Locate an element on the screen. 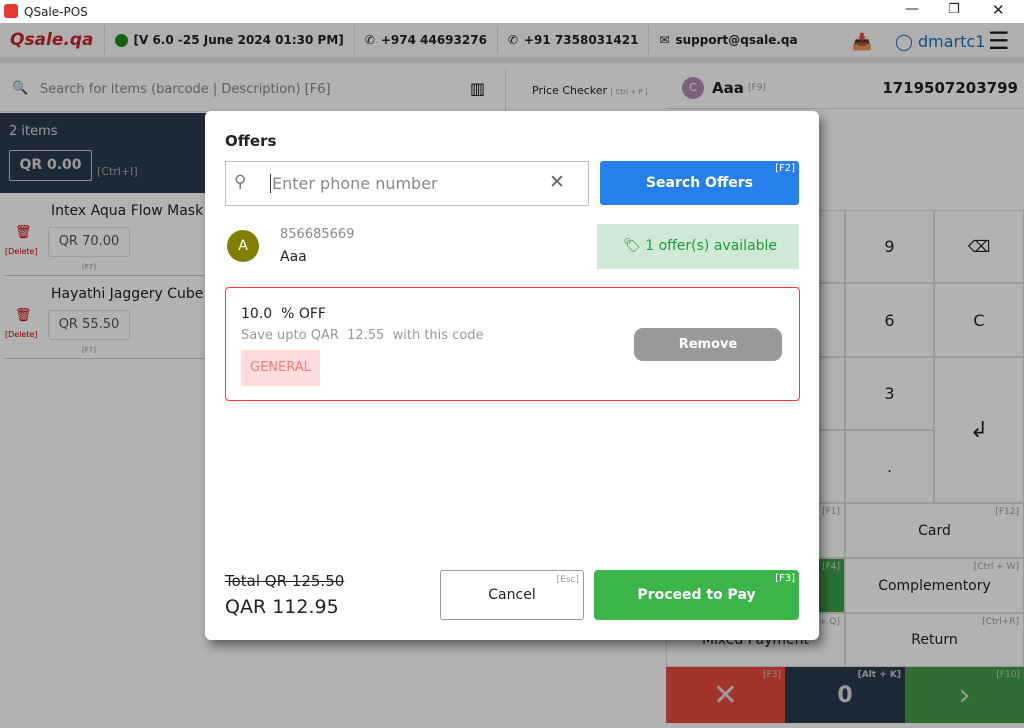 The image size is (1024, 728). customer-avatar: A is located at coordinates (243, 246).